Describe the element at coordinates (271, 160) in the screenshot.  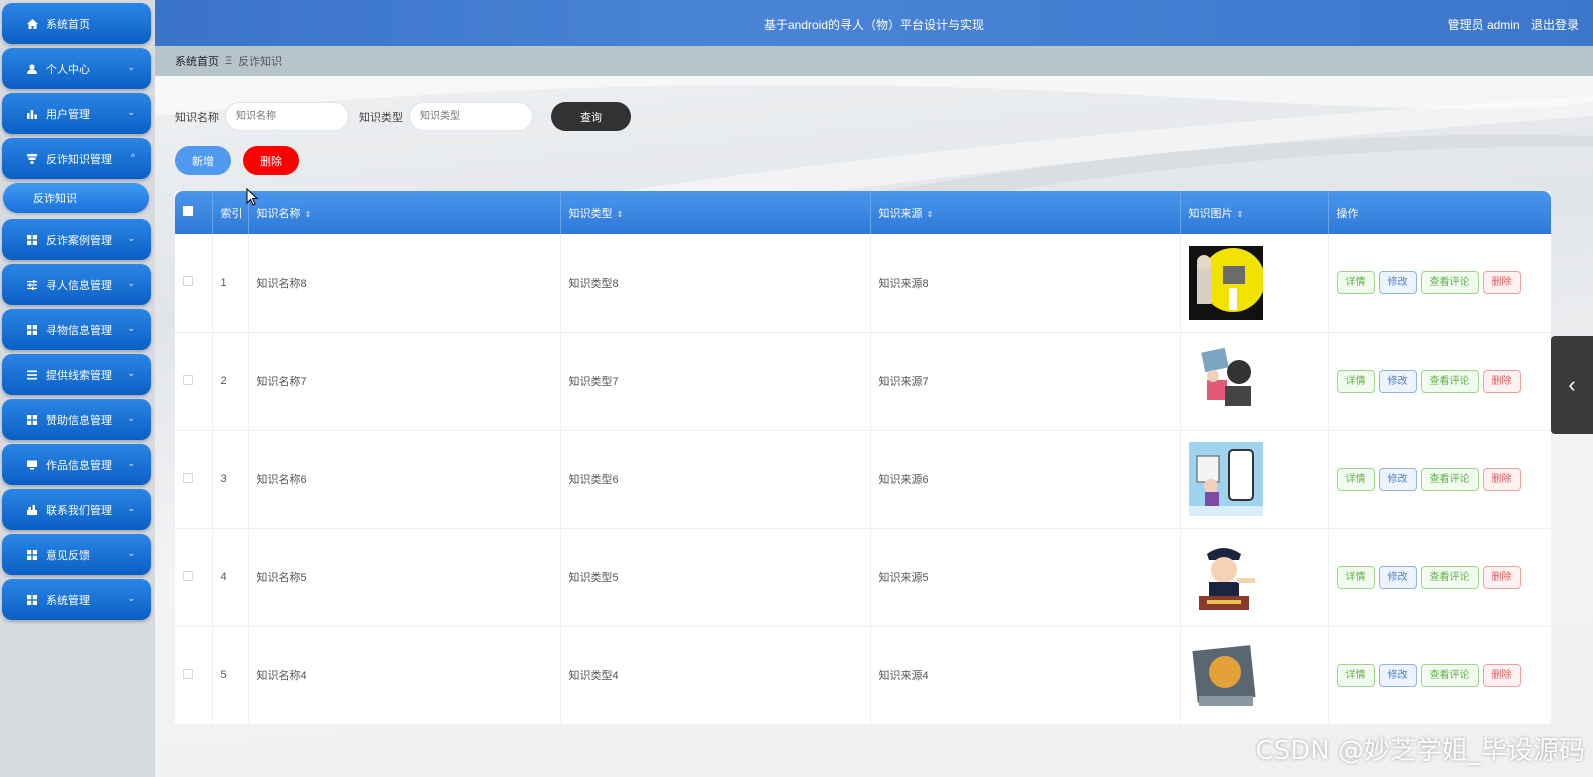
I see `delete-button: 删除` at that location.